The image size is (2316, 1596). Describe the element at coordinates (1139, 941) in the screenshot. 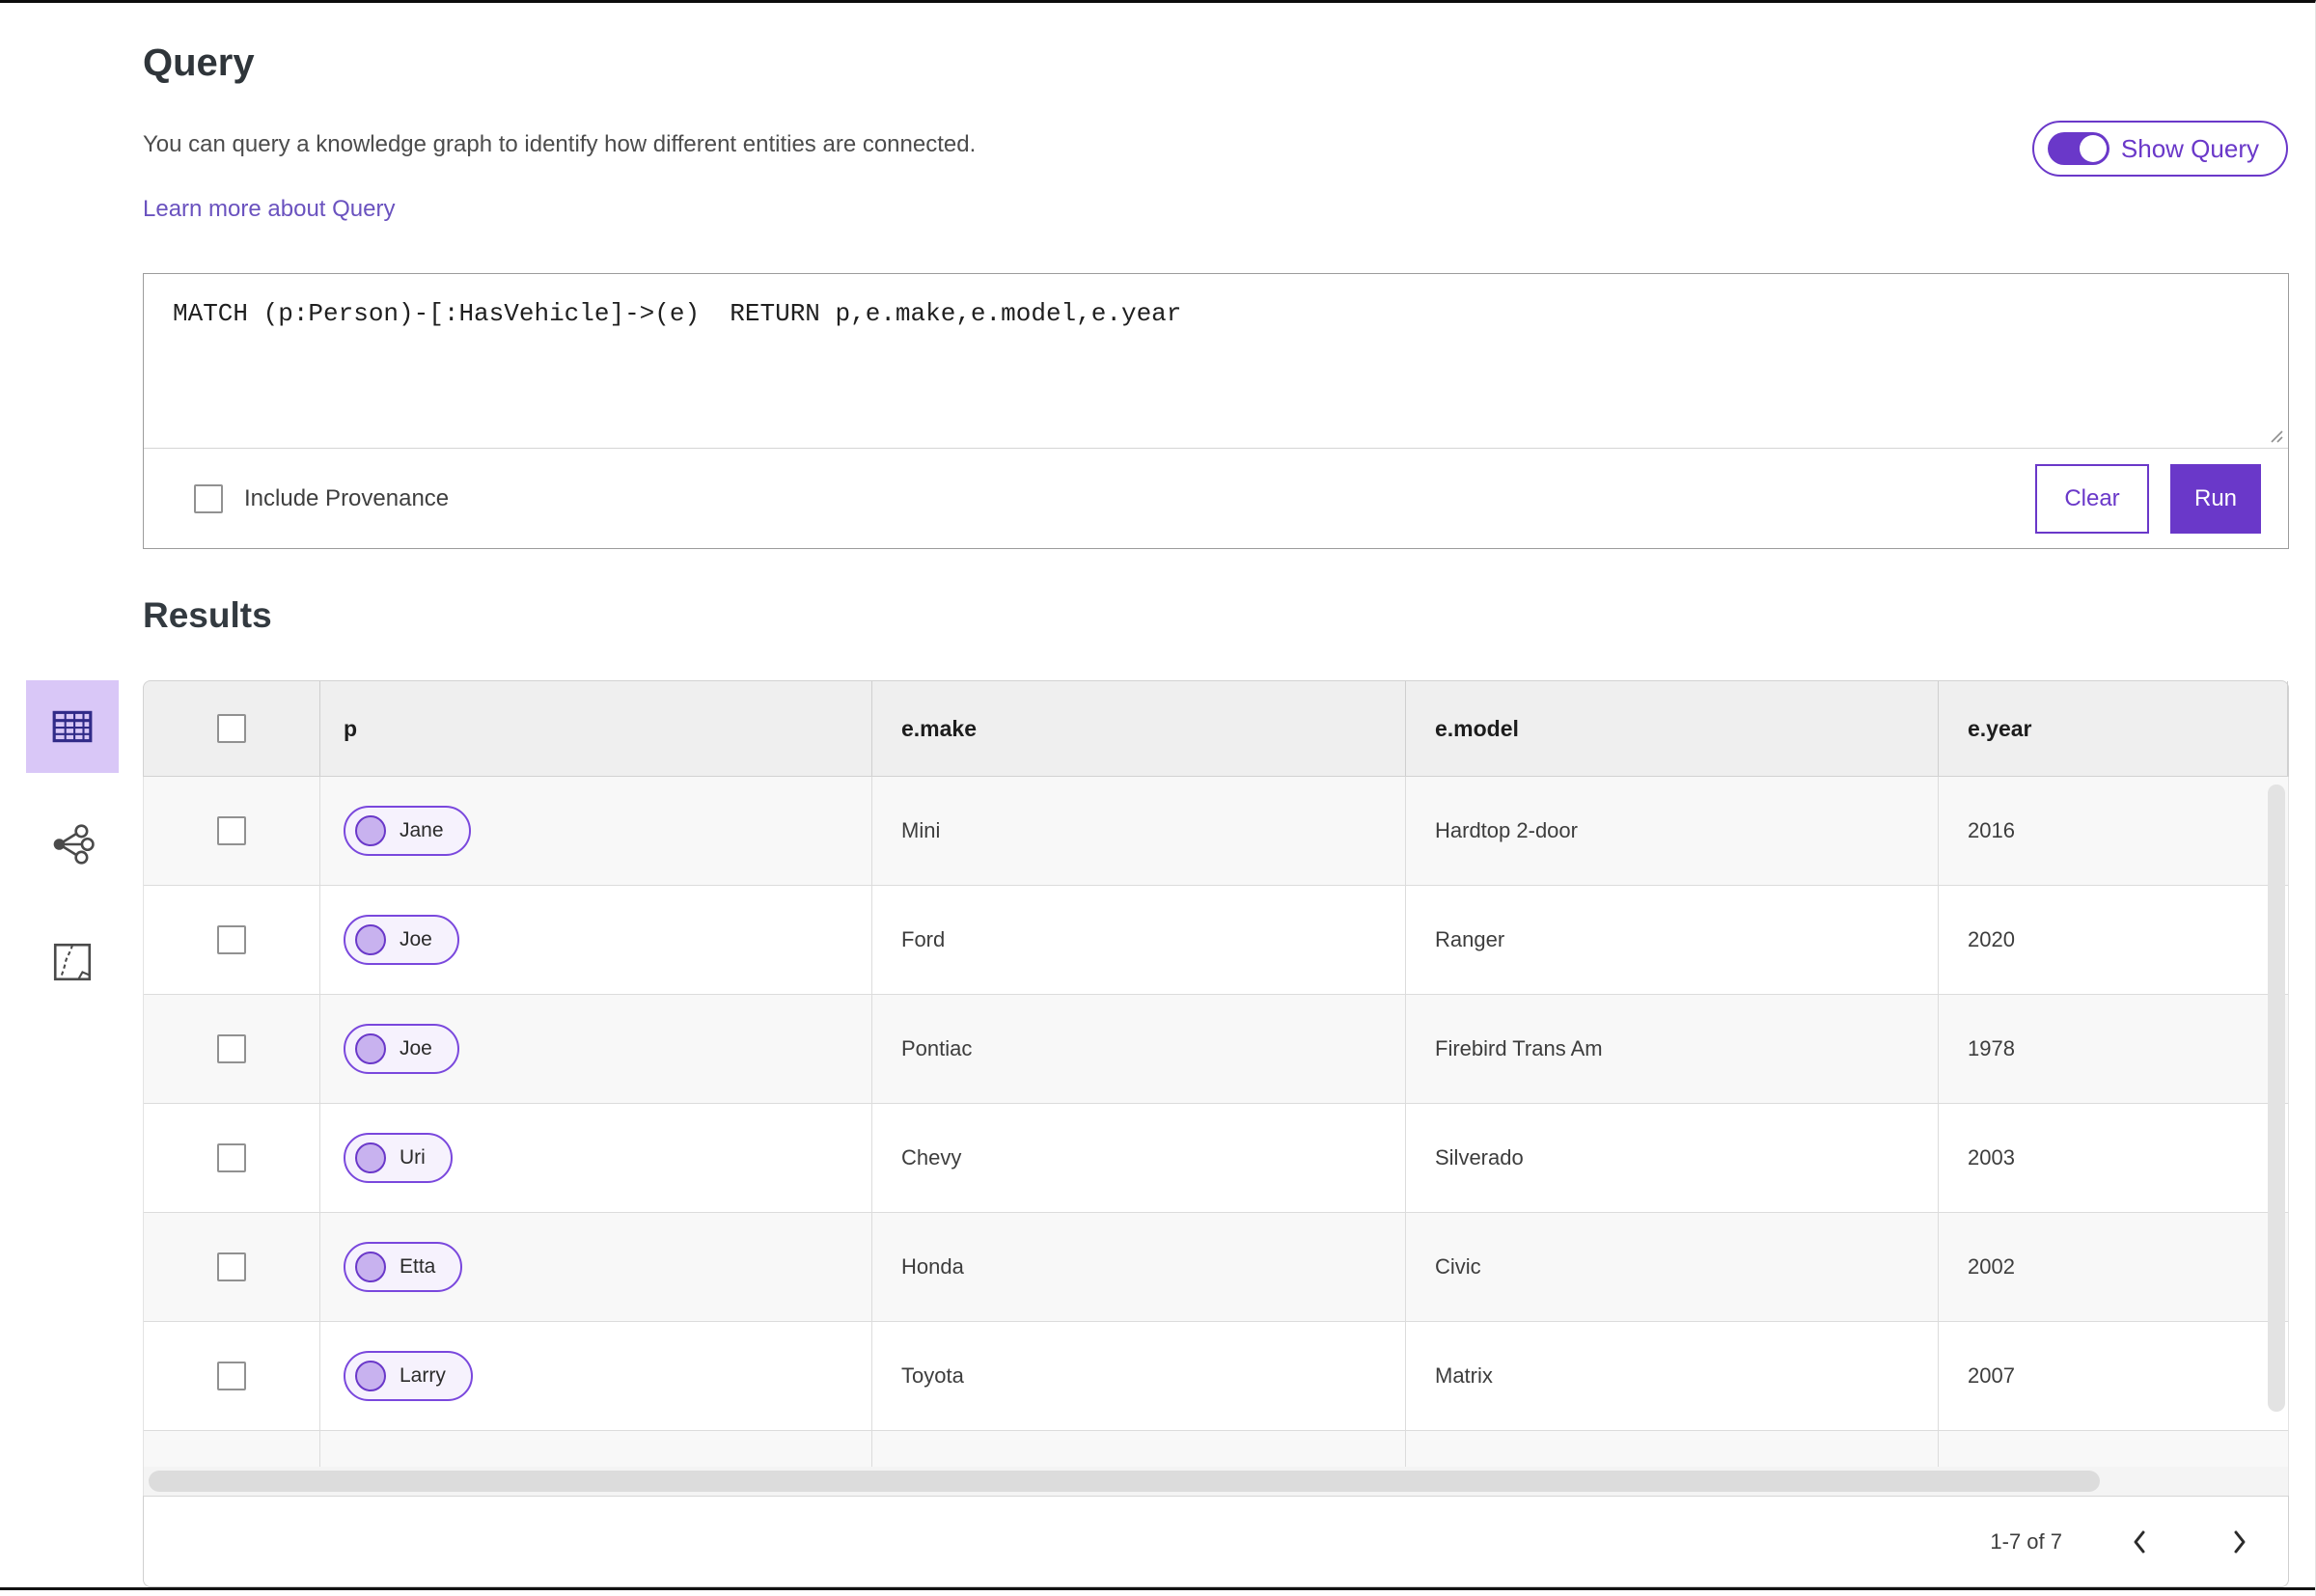

I see `cell-make: Ford` at that location.